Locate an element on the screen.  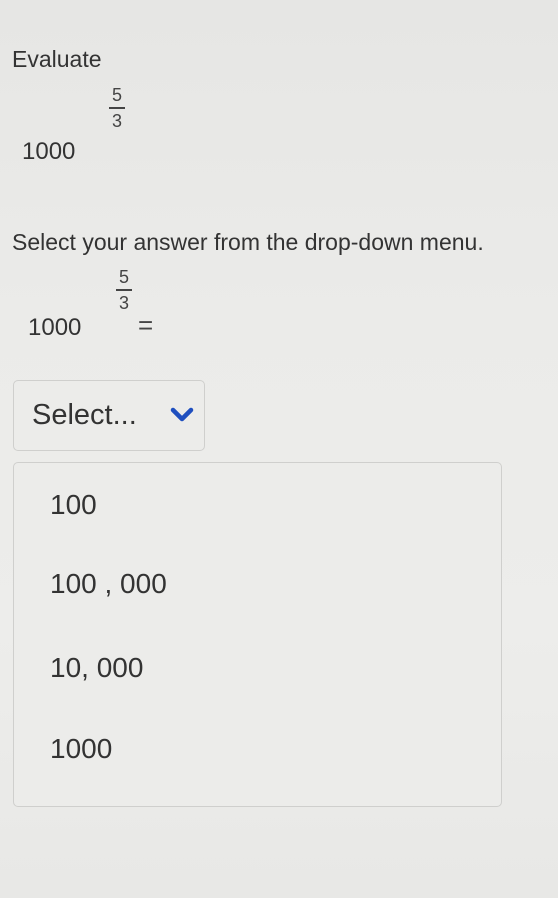
answer-exponent-numerator: 5 is located at coordinates (123, 277).